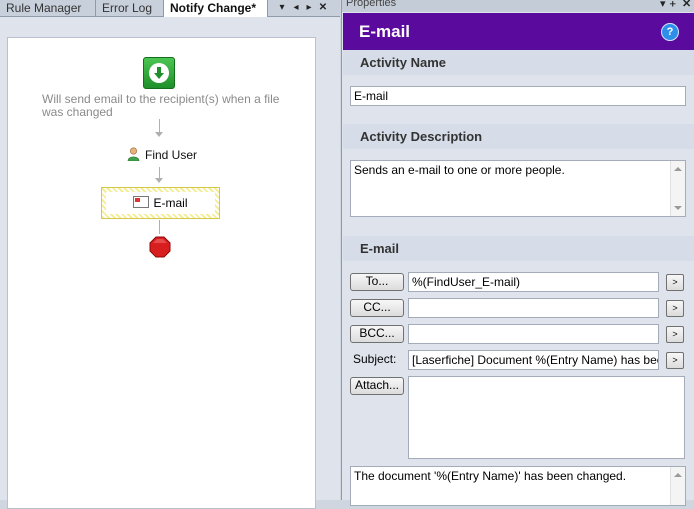 The image size is (694, 509). What do you see at coordinates (385, 31) in the screenshot?
I see `activity-type-title: E-mail` at bounding box center [385, 31].